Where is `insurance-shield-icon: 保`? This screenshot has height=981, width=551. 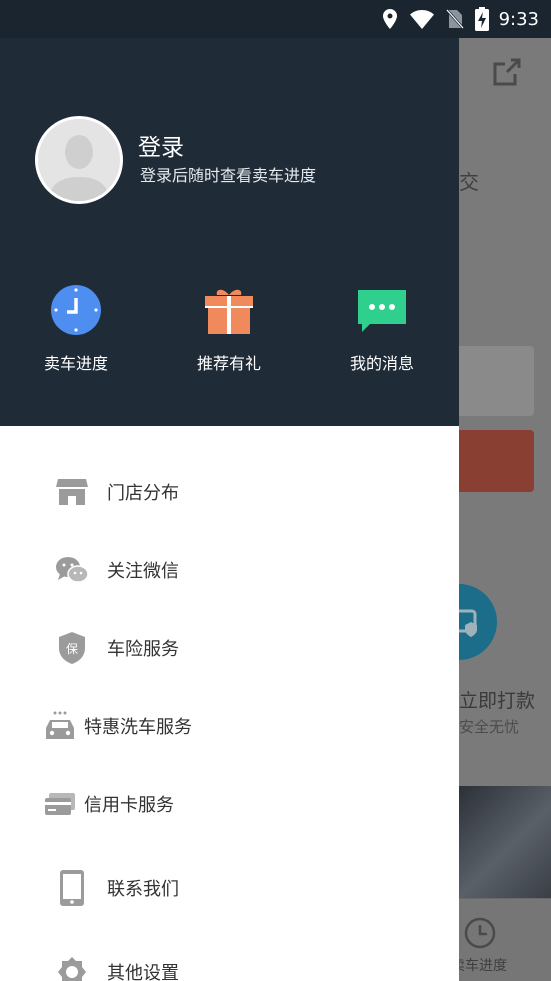
insurance-shield-icon: 保 is located at coordinates (72, 648).